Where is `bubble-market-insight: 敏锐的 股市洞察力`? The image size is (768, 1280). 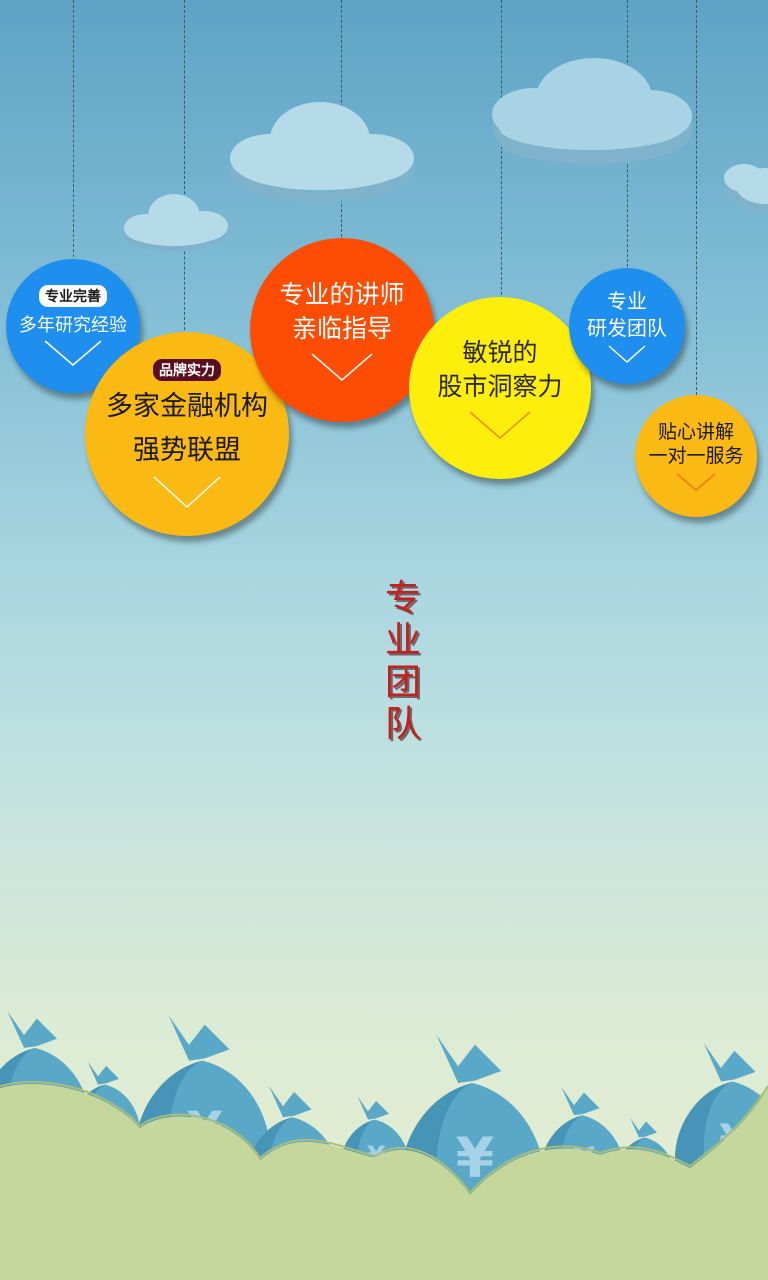
bubble-market-insight: 敏锐的 股市洞察力 is located at coordinates (500, 388).